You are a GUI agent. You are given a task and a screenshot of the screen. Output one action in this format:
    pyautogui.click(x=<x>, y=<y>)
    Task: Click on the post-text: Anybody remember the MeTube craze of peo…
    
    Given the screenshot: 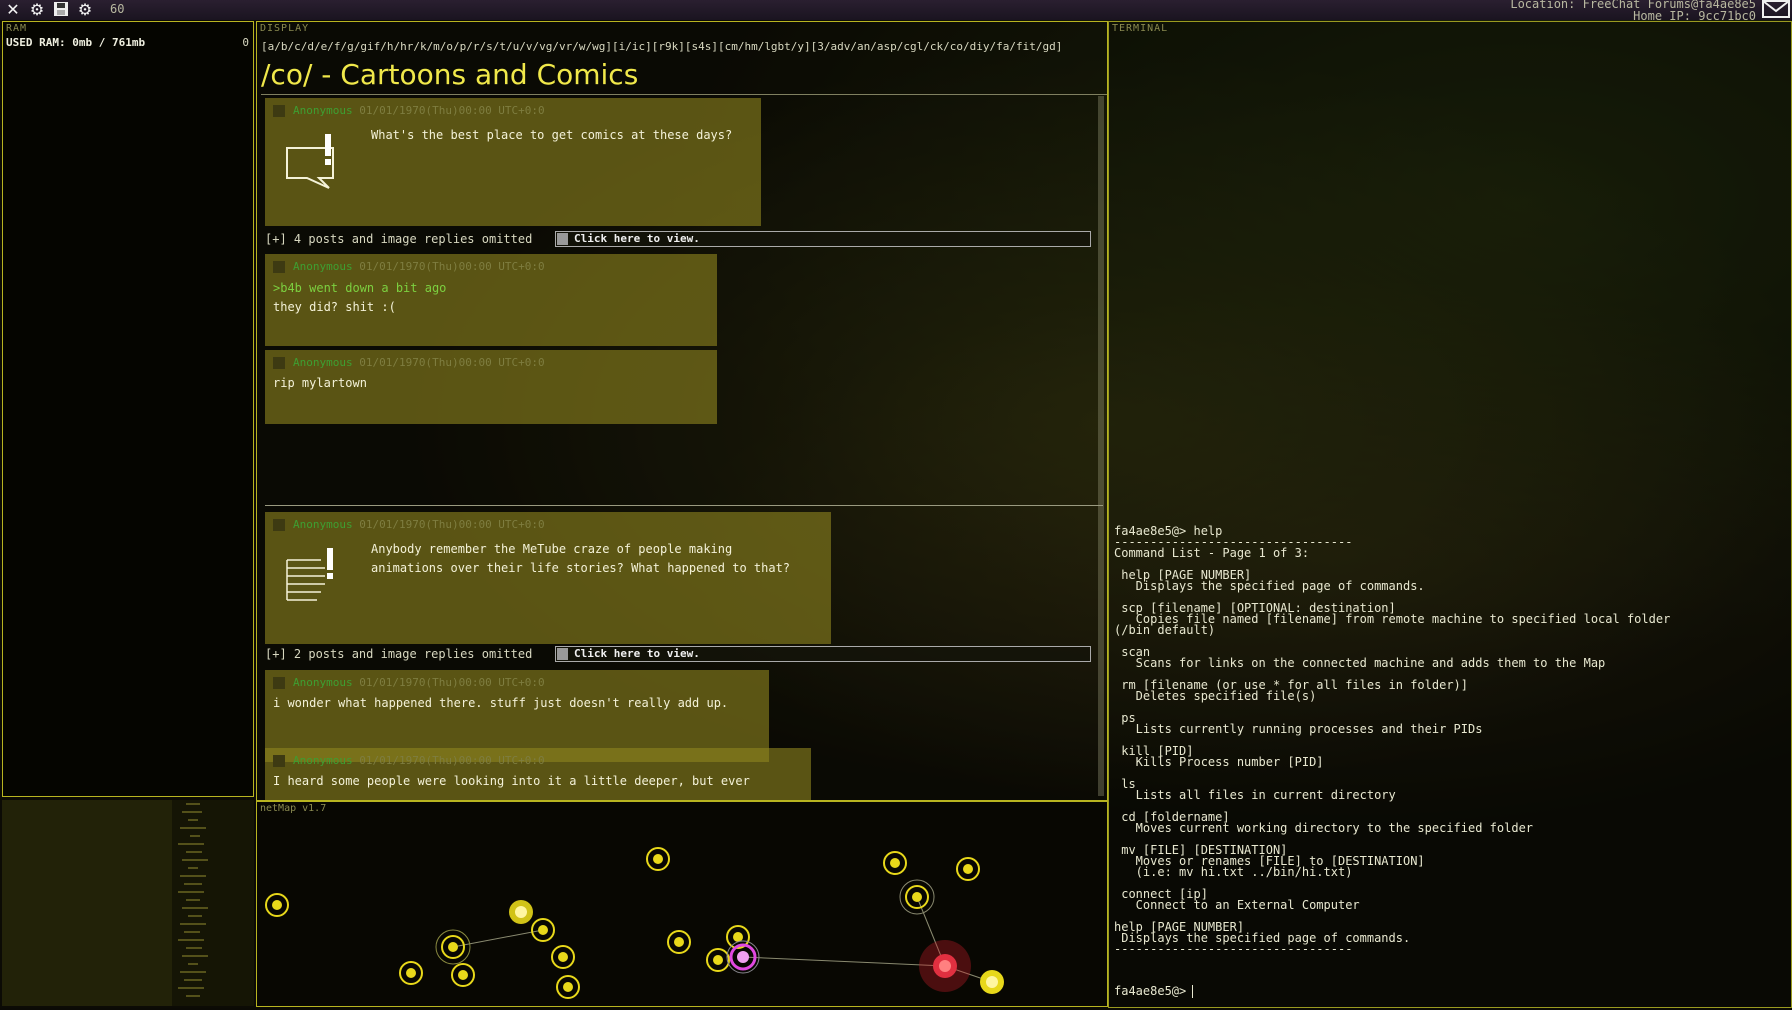 What is the action you would take?
    pyautogui.click(x=580, y=559)
    